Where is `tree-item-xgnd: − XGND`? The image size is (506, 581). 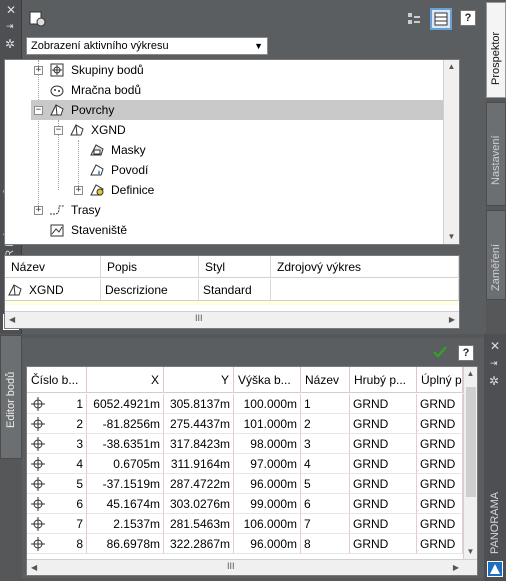 tree-item-xgnd: − XGND is located at coordinates (225, 130).